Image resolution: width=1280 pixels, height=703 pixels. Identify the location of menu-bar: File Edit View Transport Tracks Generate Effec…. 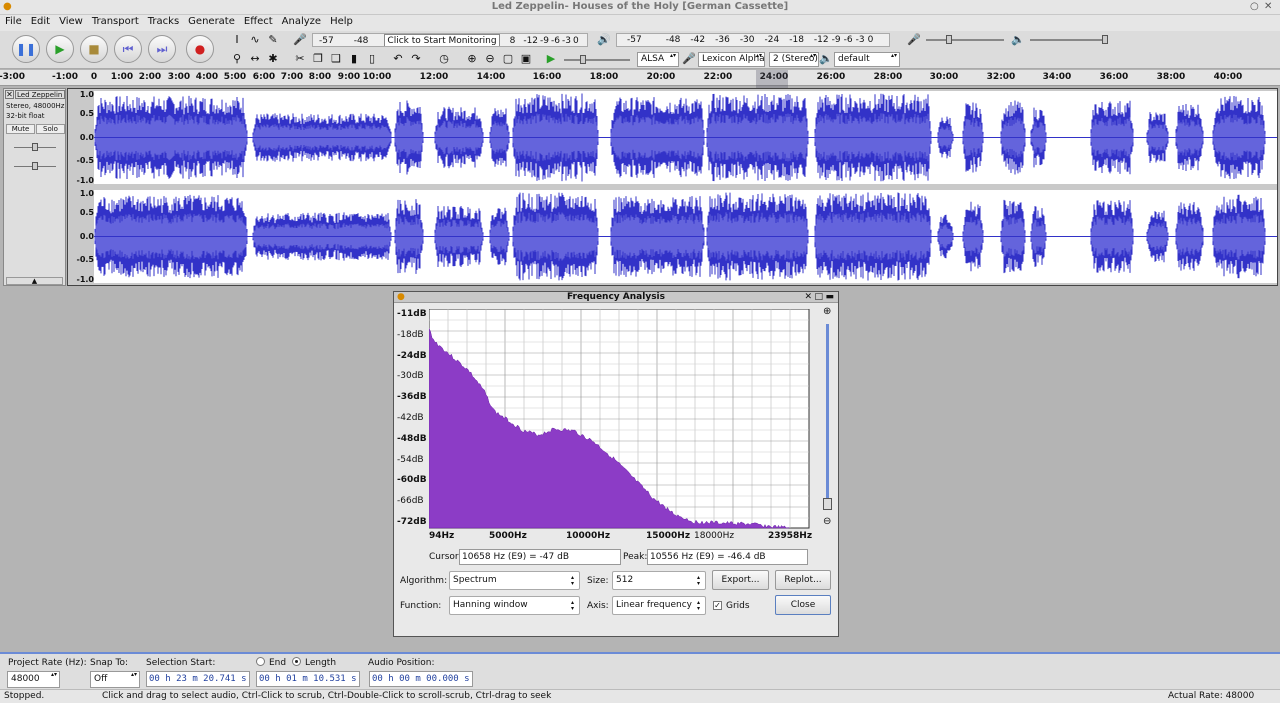
(640, 23).